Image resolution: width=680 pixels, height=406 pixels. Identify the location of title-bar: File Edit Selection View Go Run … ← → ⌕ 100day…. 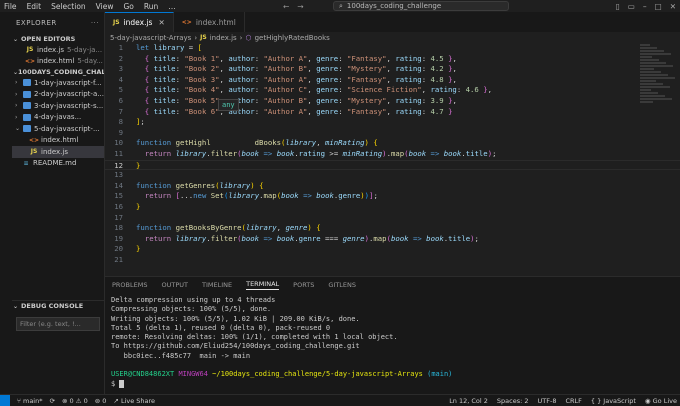
(340, 6).